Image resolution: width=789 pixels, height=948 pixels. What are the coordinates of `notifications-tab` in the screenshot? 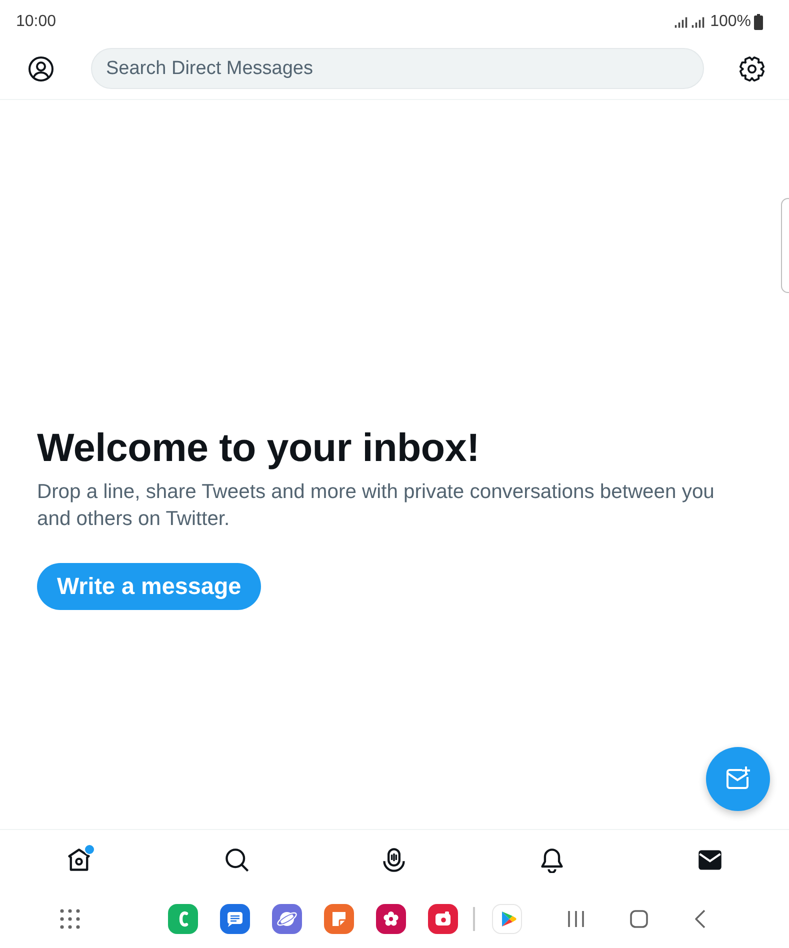 It's located at (552, 860).